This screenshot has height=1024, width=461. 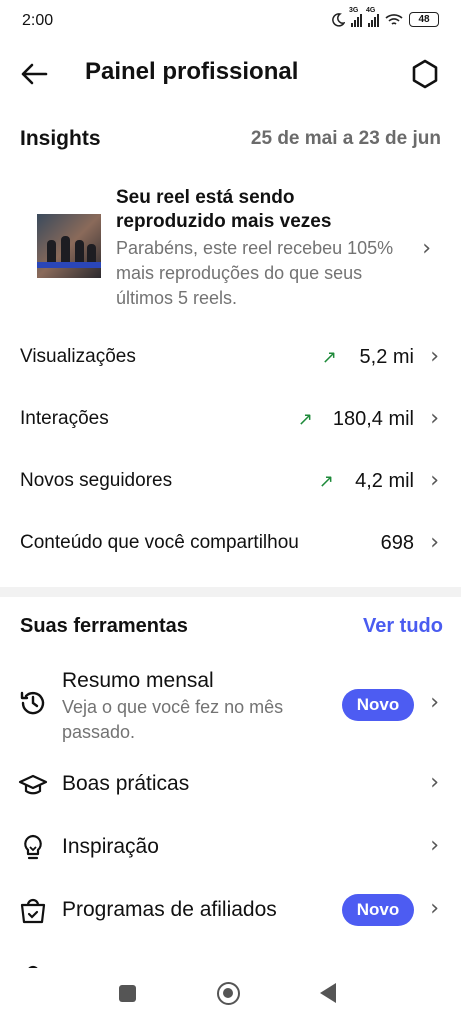 I want to click on date-range: 25 de mai a 23 de jun, so click(x=346, y=139).